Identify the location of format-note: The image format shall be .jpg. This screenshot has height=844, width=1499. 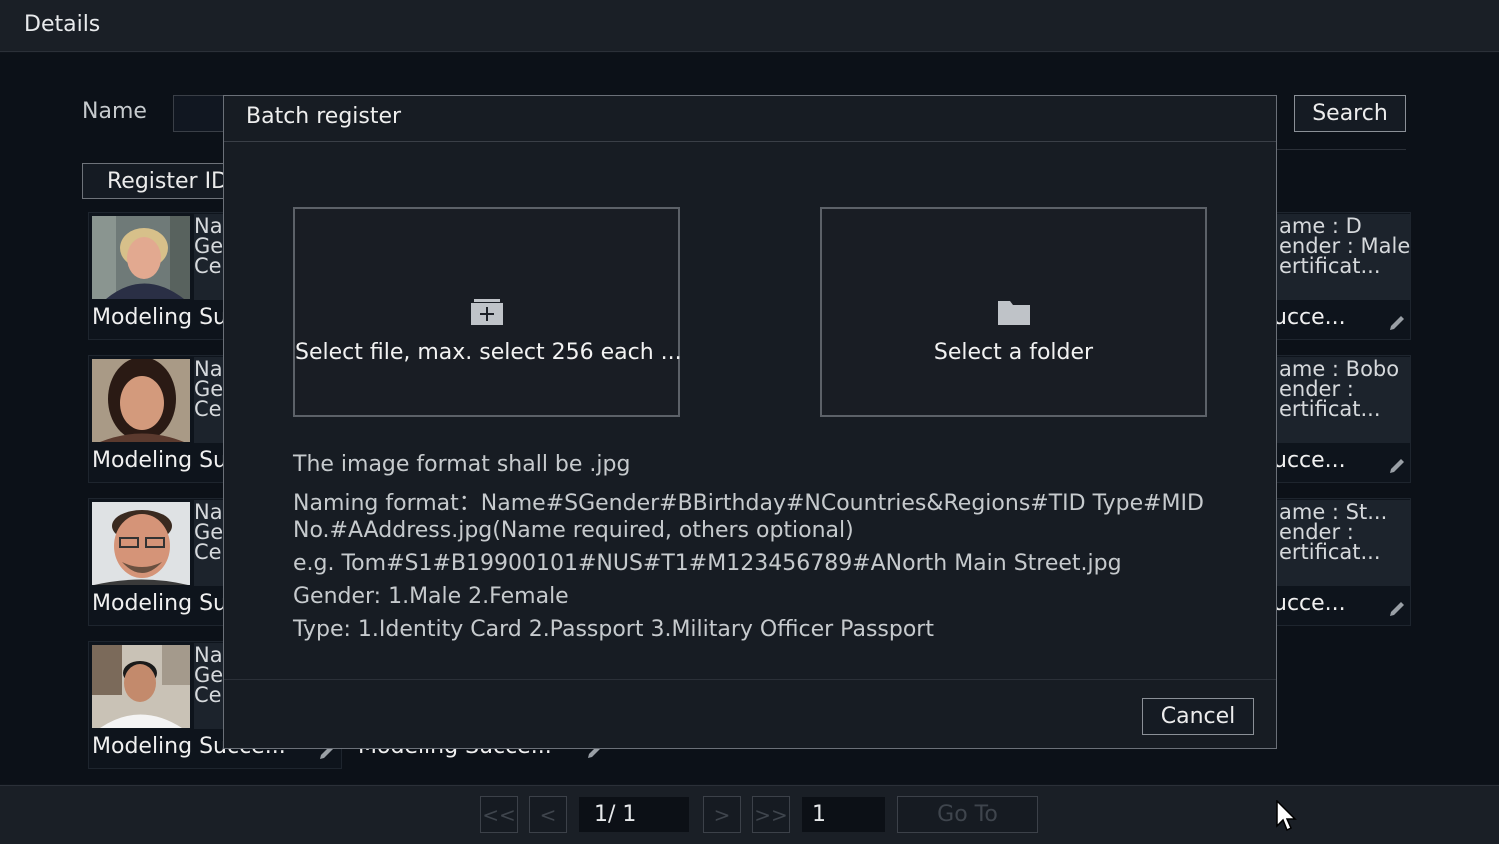
(462, 464).